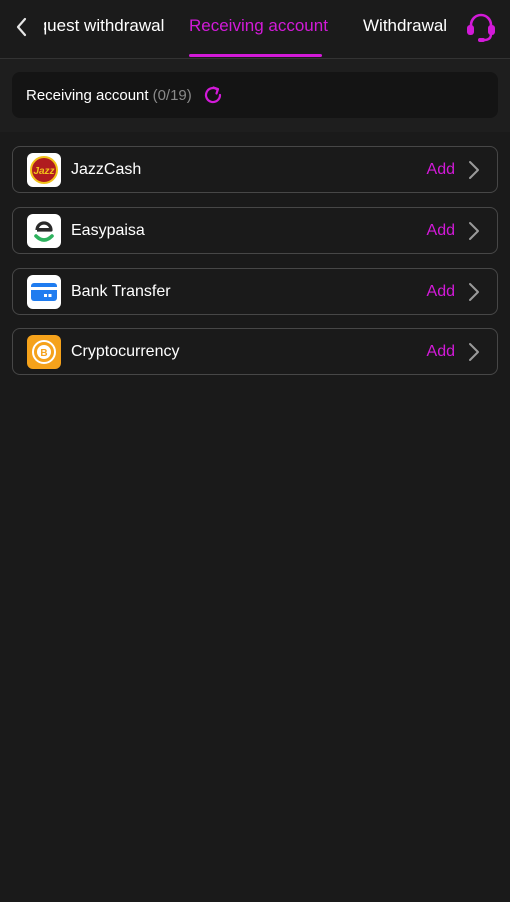  I want to click on payment-method-bank-transfer: Bank Transfer Add, so click(255, 291).